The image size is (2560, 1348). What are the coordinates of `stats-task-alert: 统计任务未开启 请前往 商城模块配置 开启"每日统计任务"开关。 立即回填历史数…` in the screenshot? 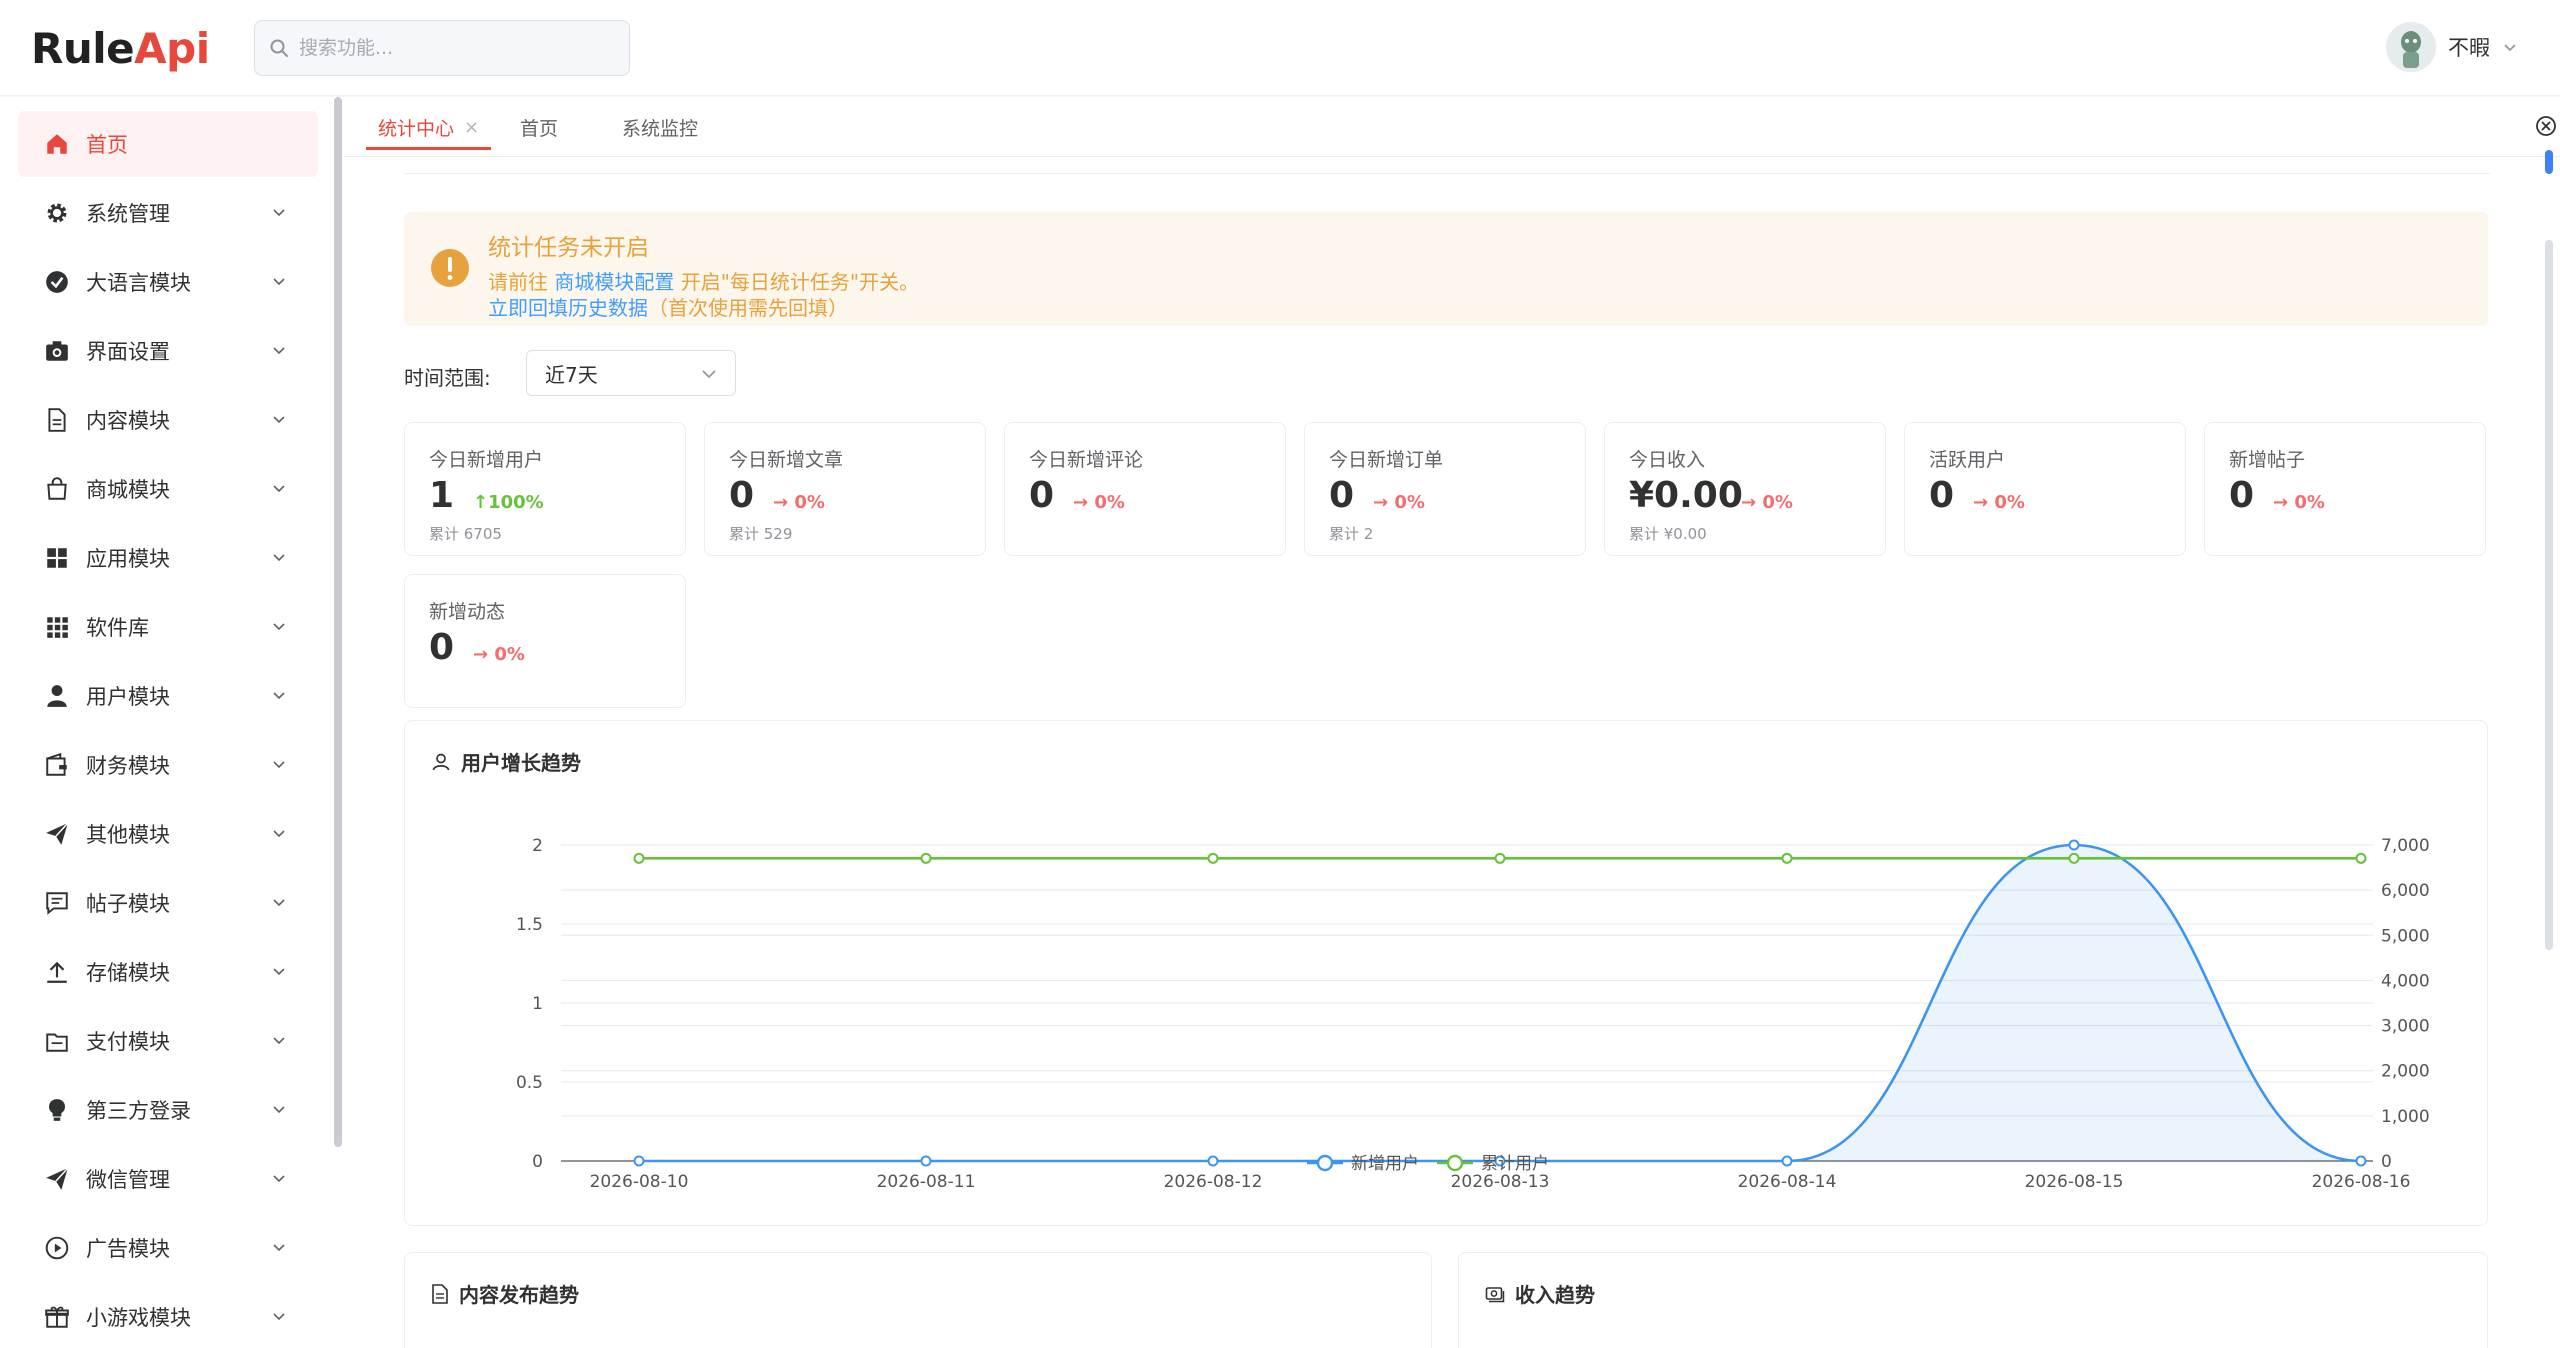 It's located at (1446, 269).